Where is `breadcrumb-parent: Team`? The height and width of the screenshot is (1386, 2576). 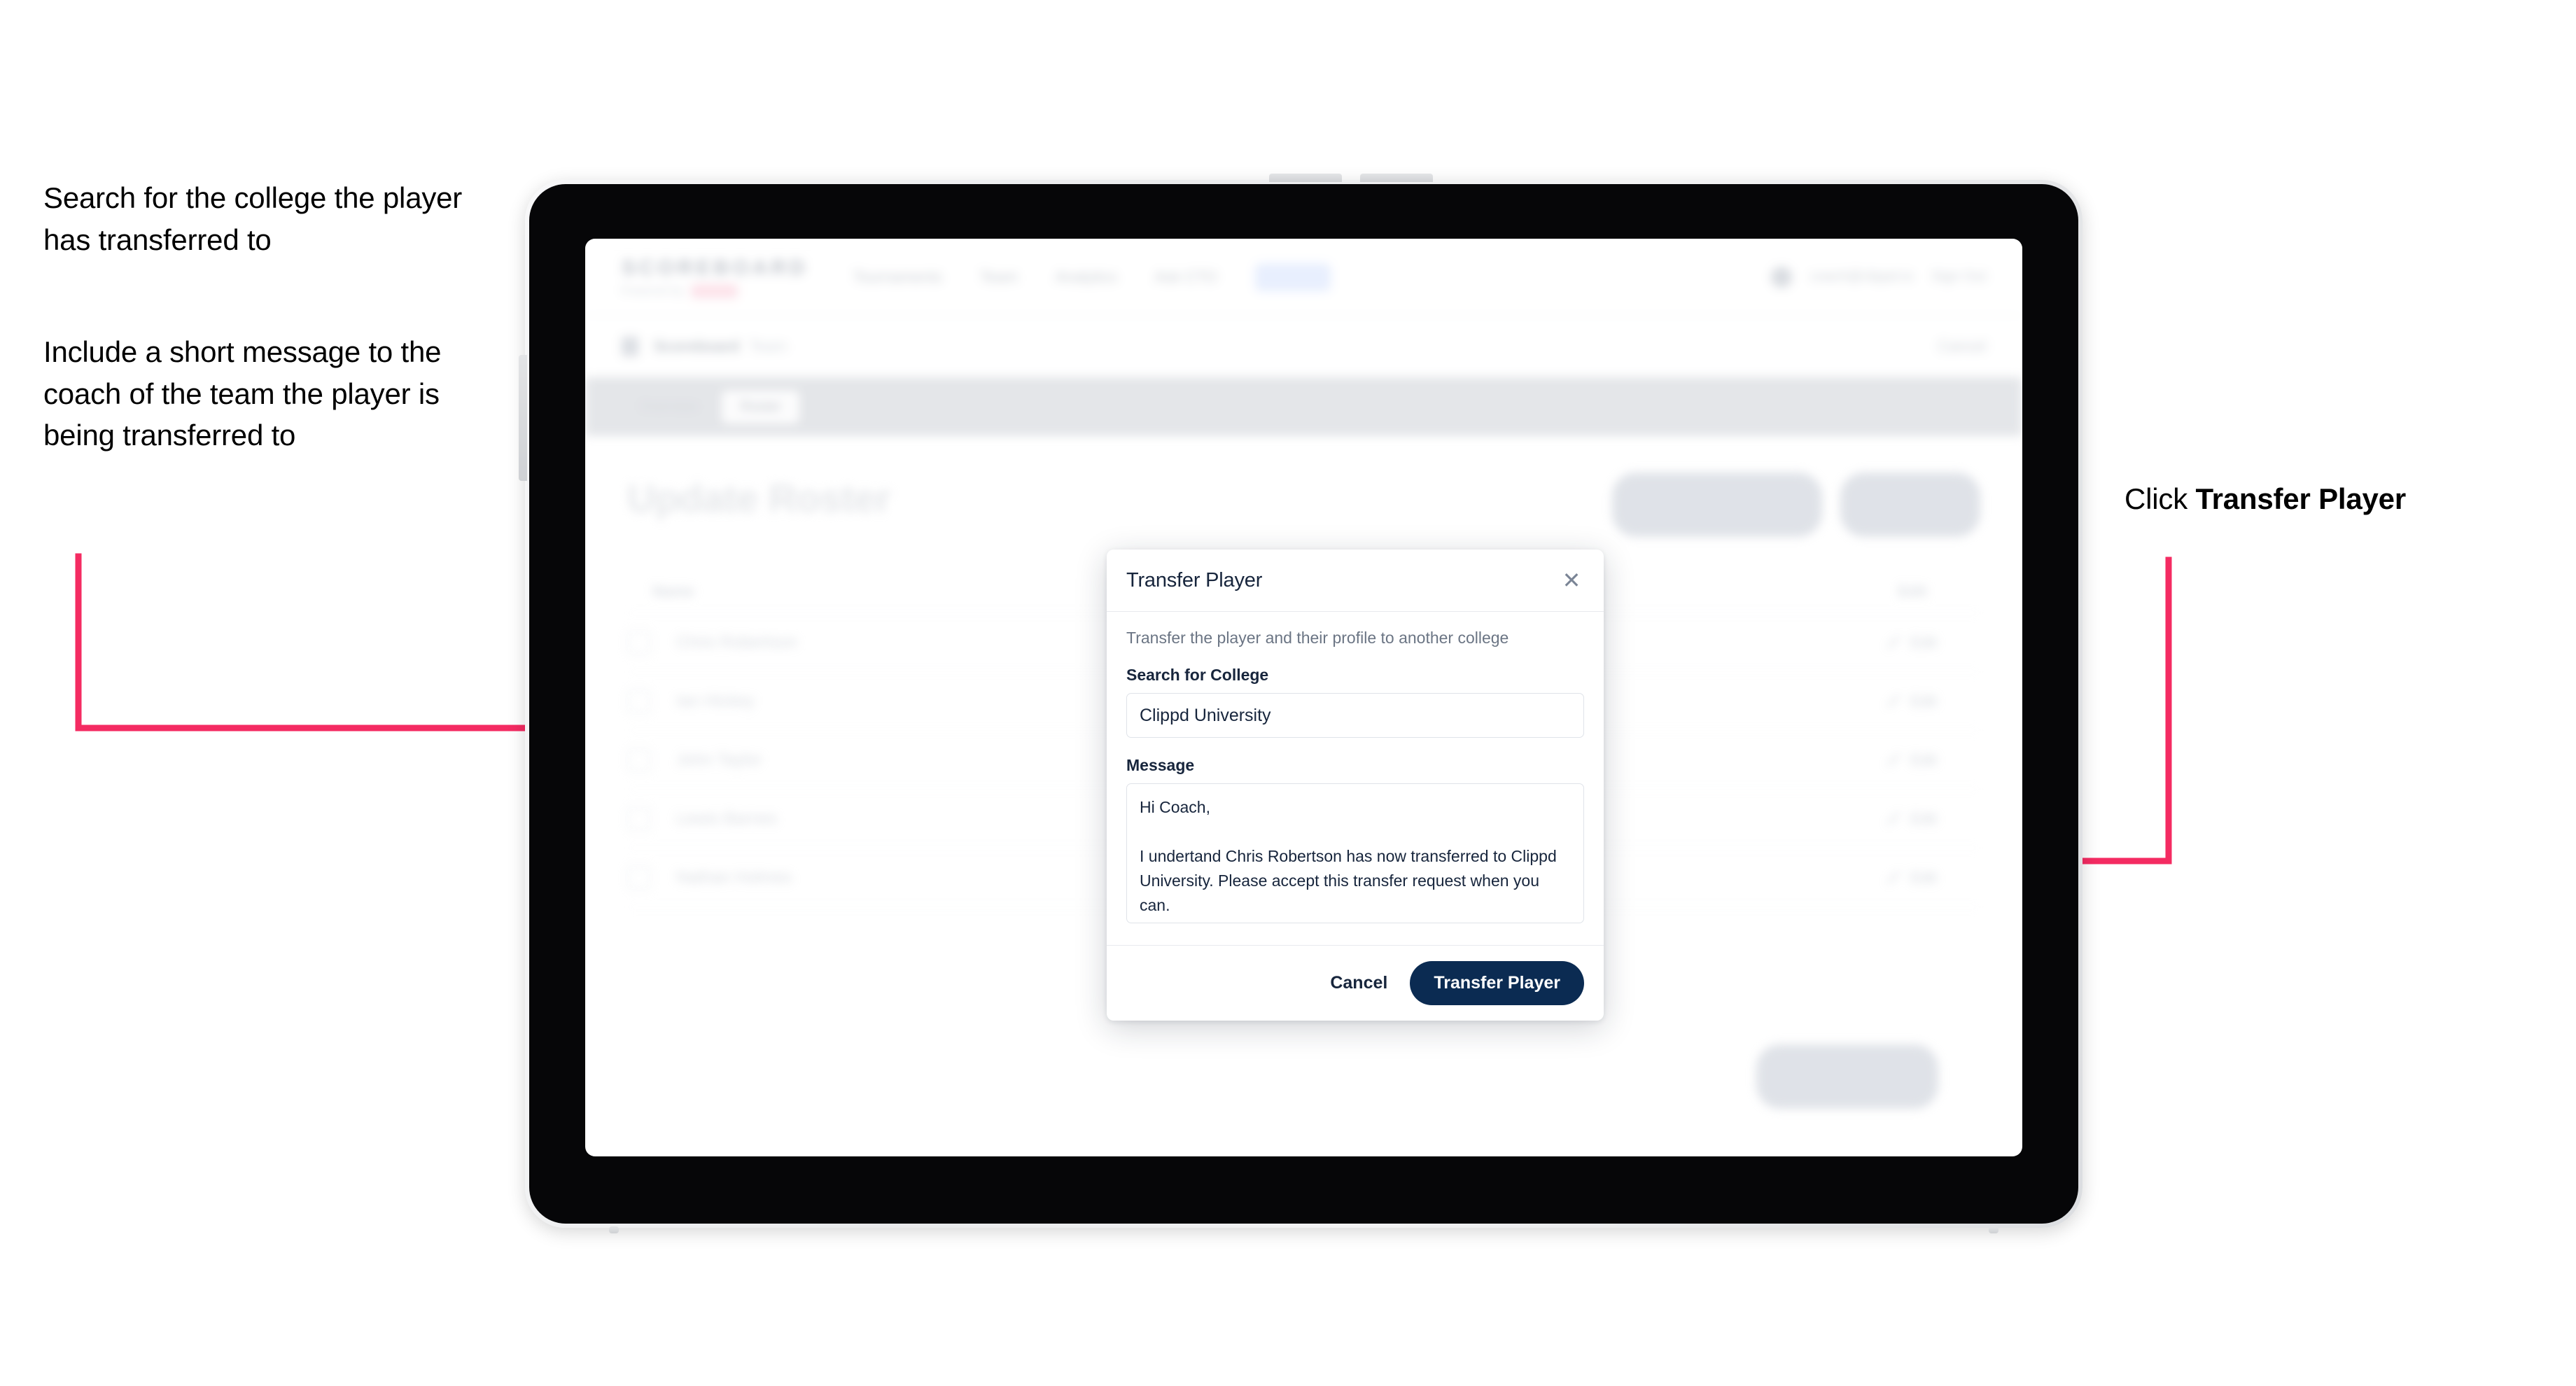
breadcrumb-parent: Team is located at coordinates (768, 346).